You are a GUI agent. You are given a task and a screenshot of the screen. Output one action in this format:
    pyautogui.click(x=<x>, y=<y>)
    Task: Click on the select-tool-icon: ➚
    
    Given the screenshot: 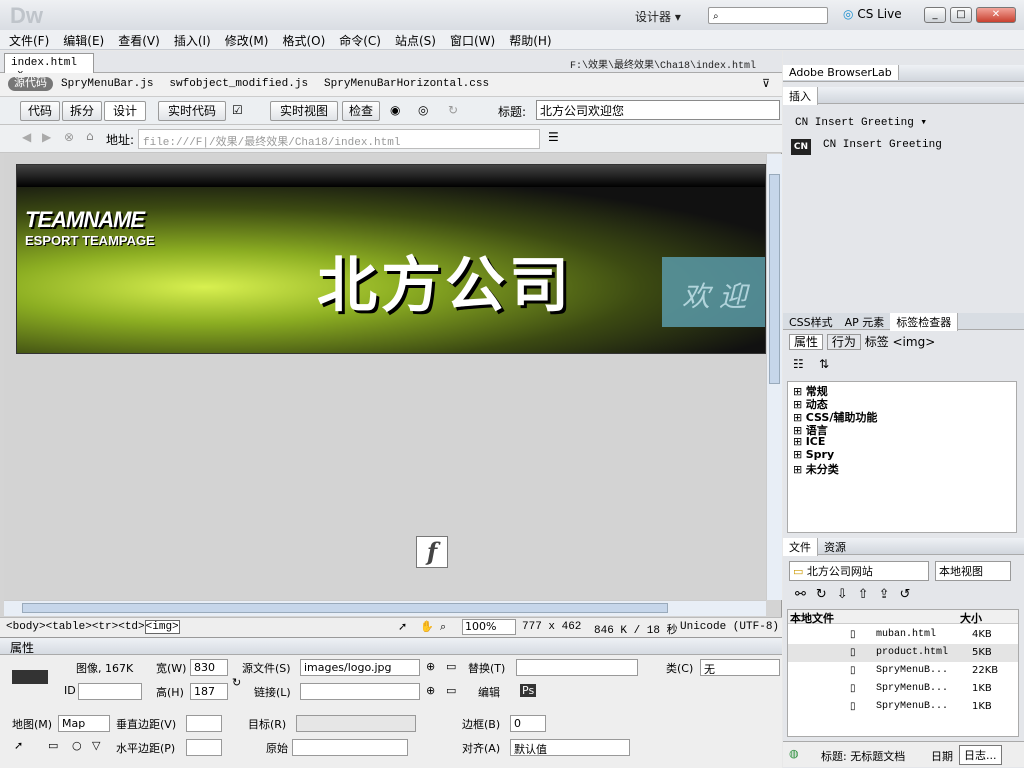 What is the action you would take?
    pyautogui.click(x=402, y=626)
    